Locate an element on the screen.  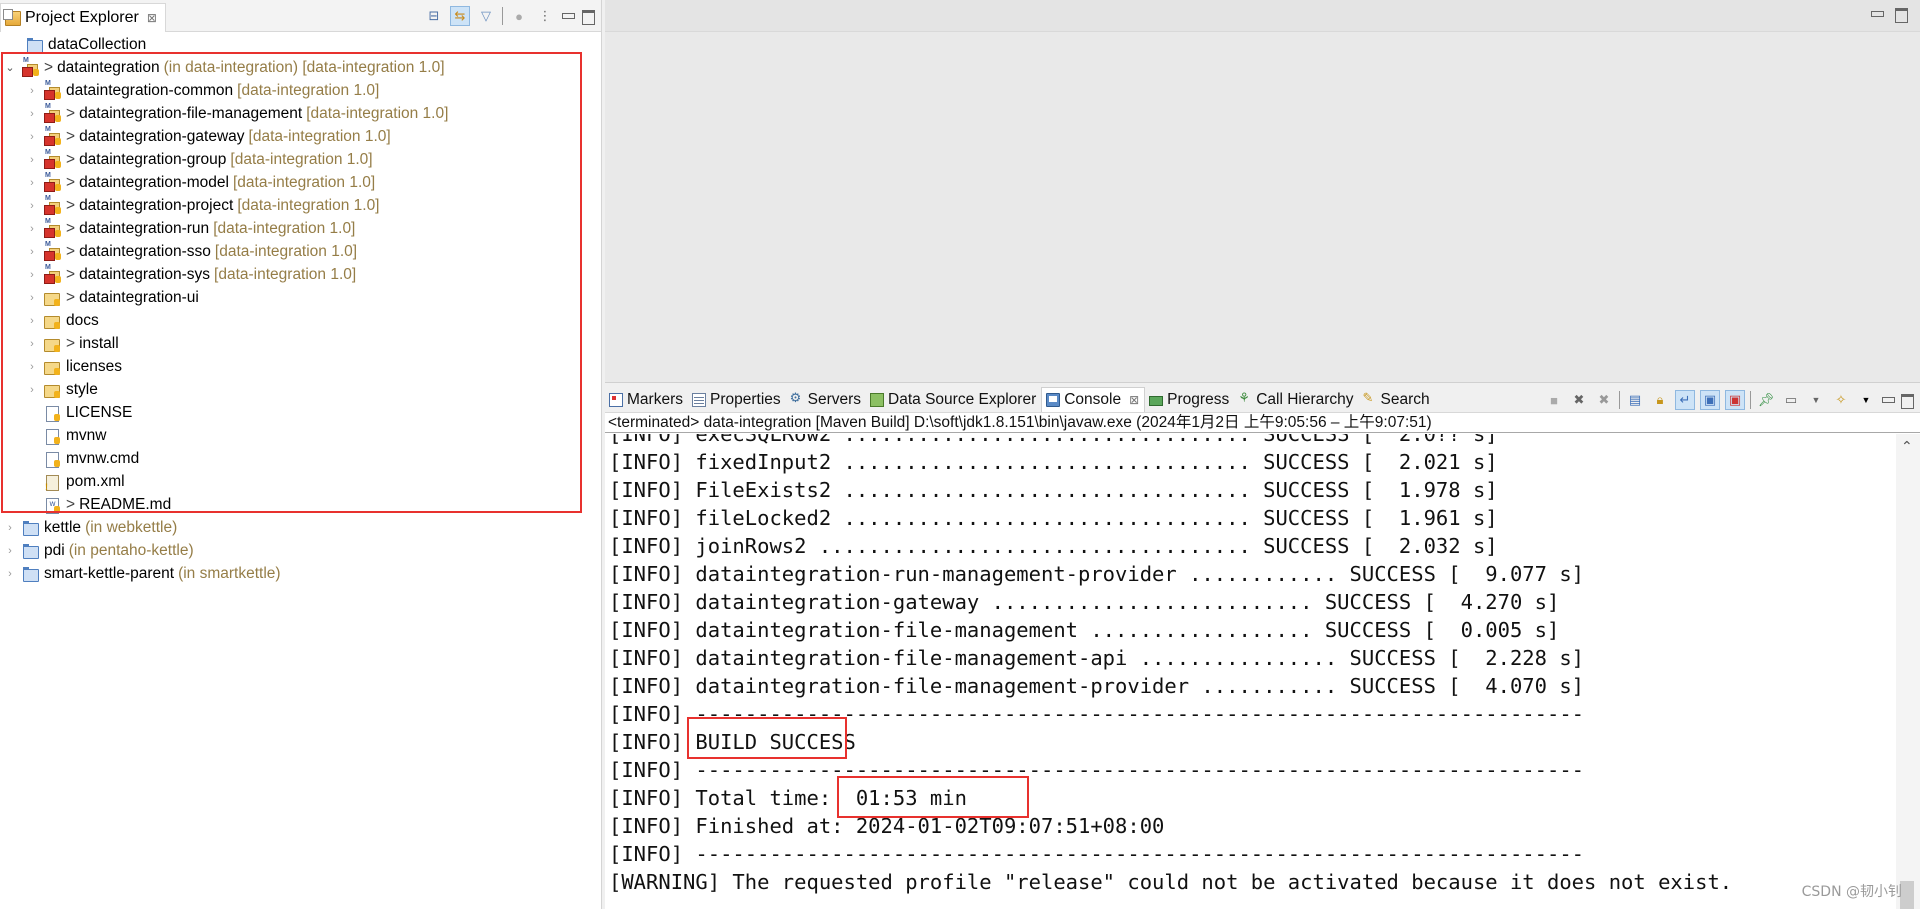
terminate-icon: ■ is located at coordinates (1554, 400).